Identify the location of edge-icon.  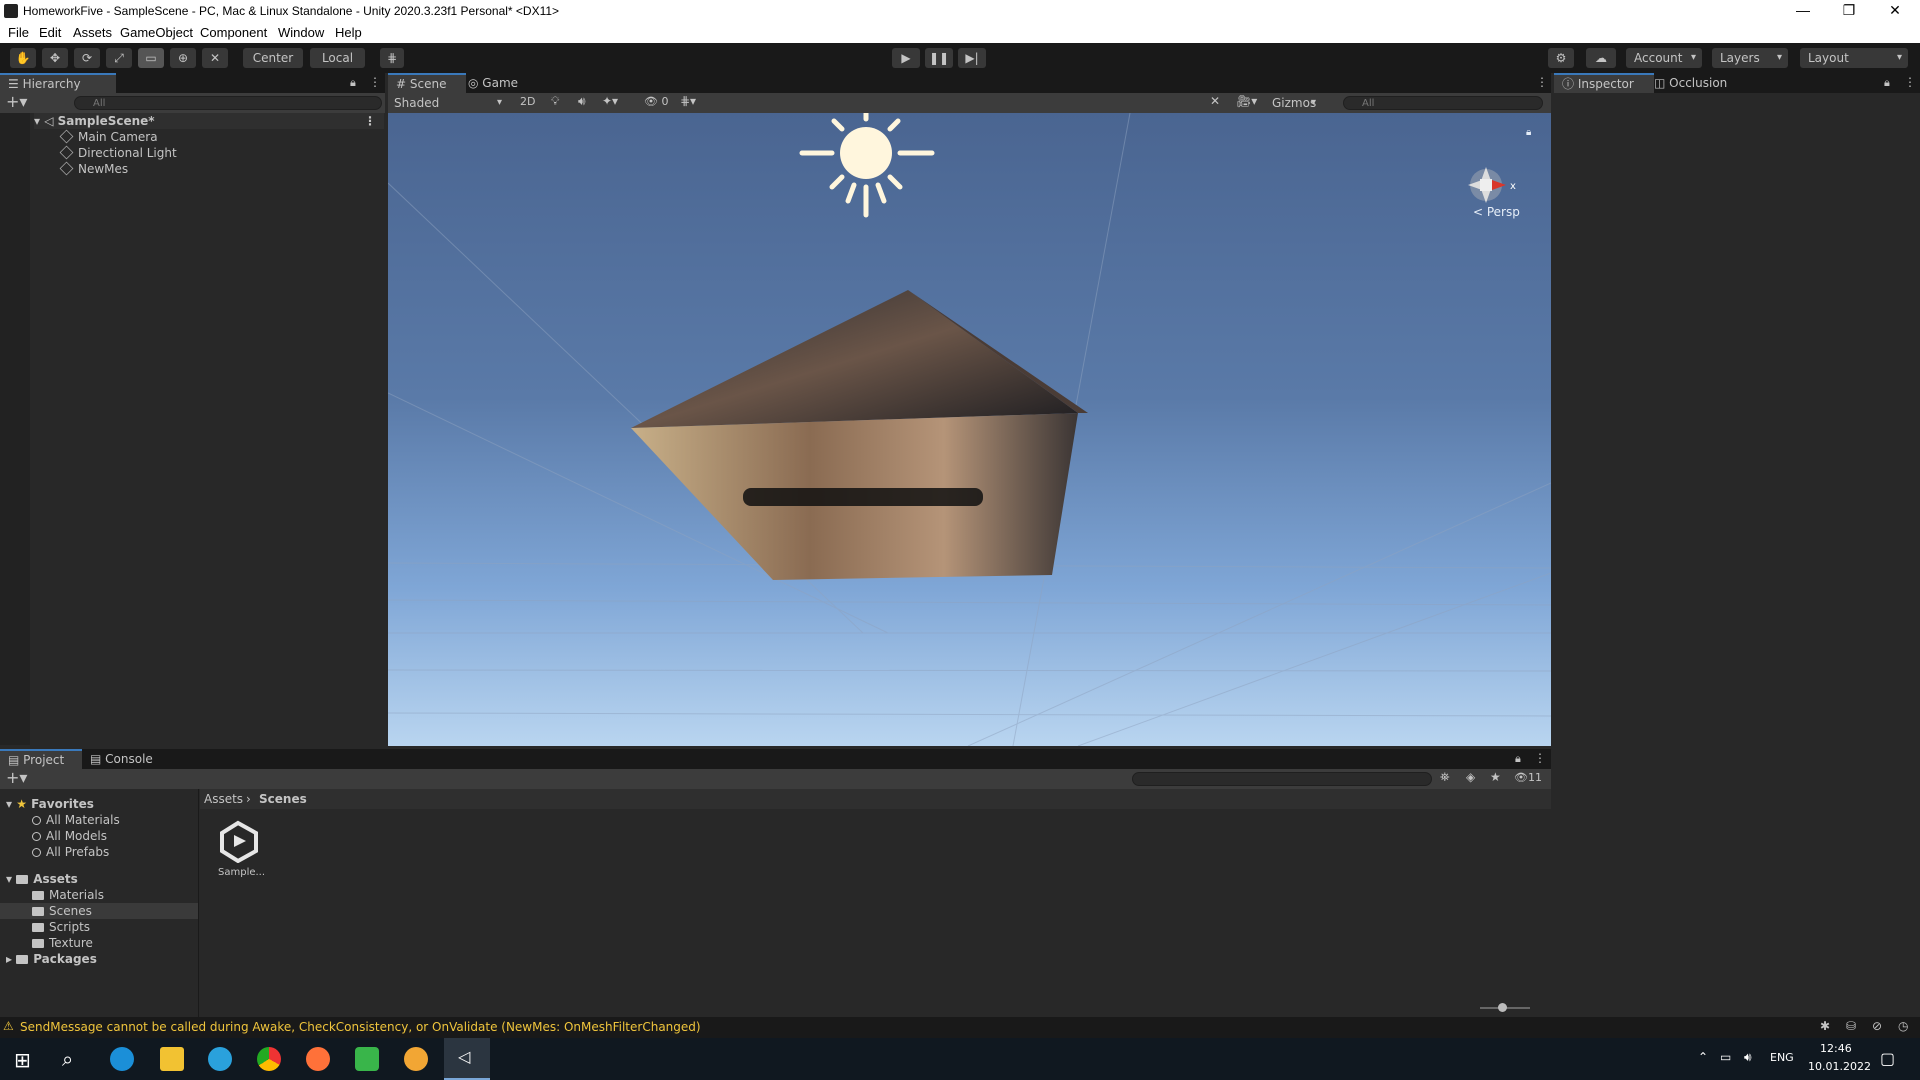
(122, 1059).